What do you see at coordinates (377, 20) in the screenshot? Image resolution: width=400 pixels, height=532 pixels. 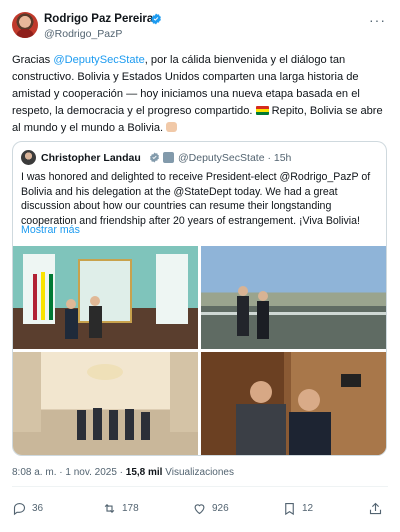 I see `more-icon: ···` at bounding box center [377, 20].